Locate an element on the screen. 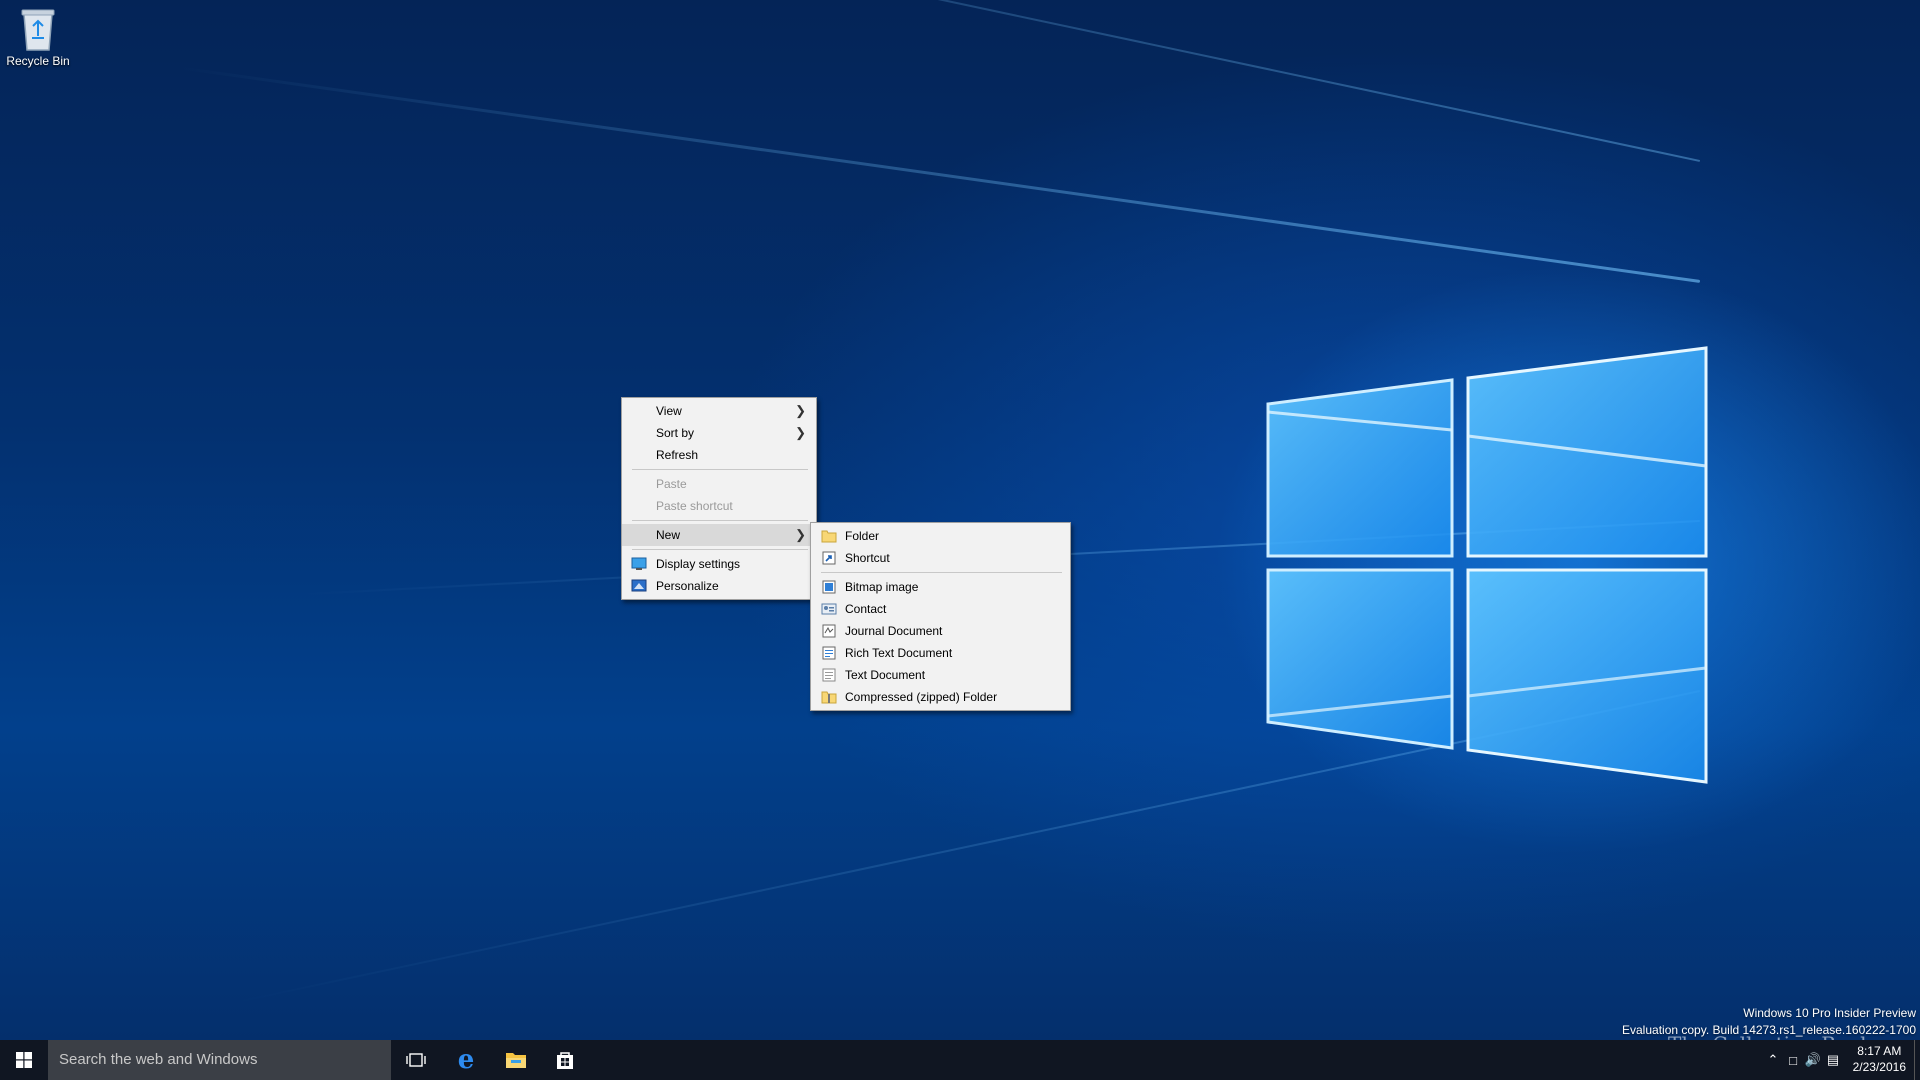  new-item-compressed-folder-label: Compressed (zipped) Folder is located at coordinates (921, 697).